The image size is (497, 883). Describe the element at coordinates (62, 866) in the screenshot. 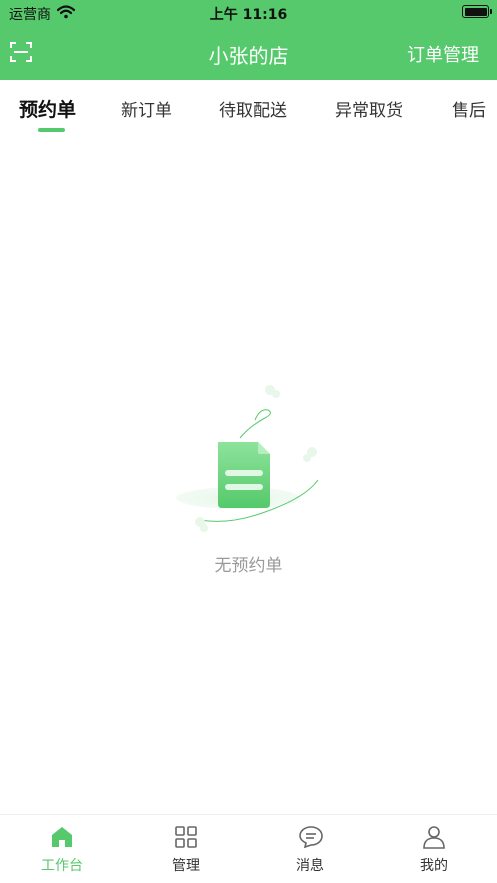

I see `tab-workbench-label: 工作台` at that location.